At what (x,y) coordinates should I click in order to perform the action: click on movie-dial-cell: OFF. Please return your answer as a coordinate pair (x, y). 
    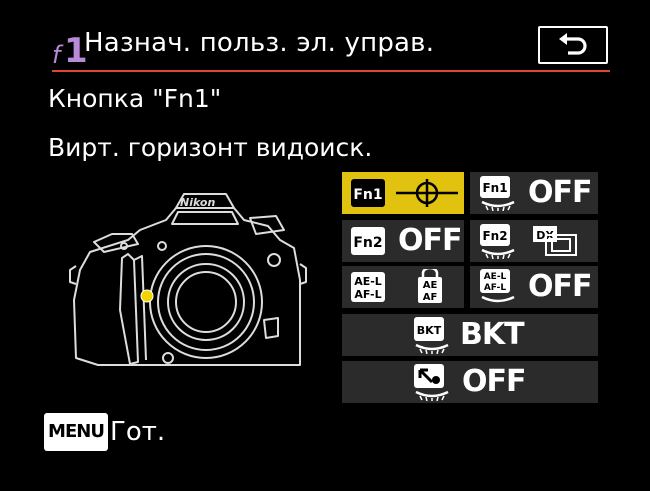
    Looking at the image, I should click on (470, 382).